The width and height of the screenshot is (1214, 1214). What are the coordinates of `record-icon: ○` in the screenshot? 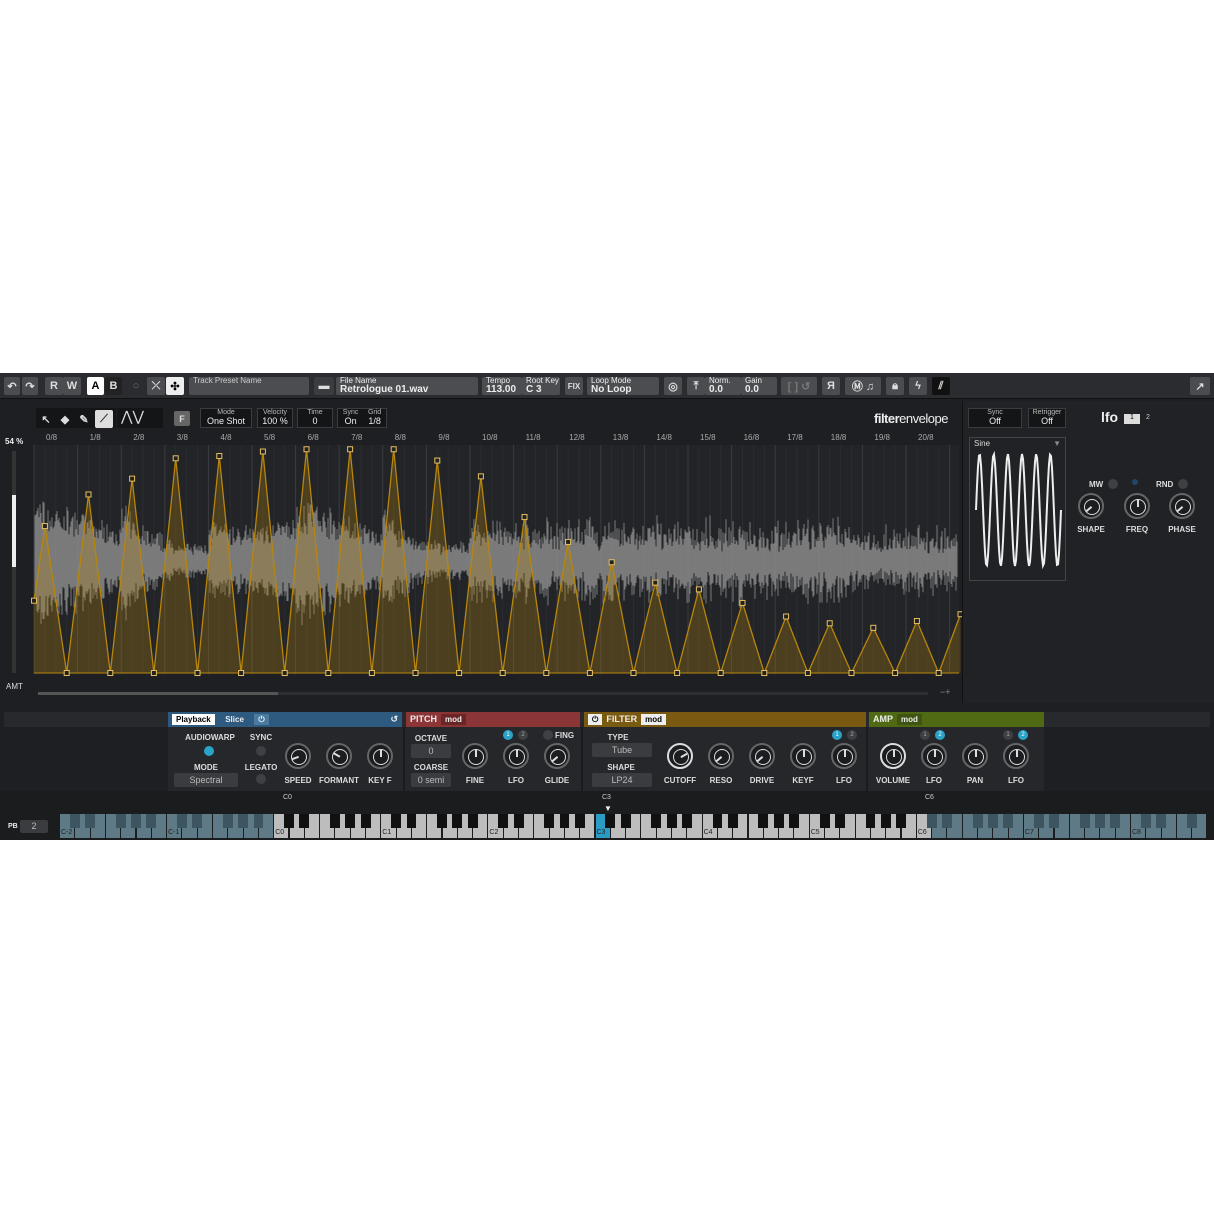 It's located at (136, 386).